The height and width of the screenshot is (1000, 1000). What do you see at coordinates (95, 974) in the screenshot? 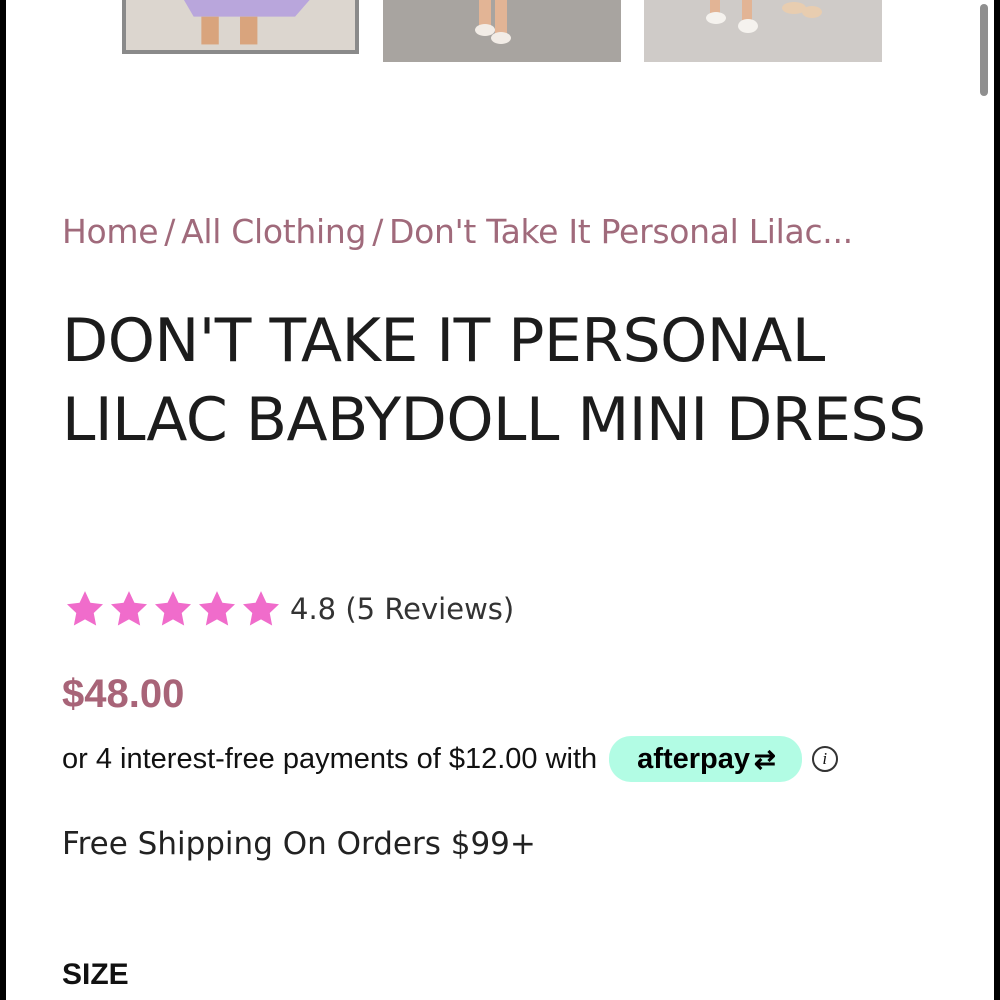
I see `size-label: SIZE` at bounding box center [95, 974].